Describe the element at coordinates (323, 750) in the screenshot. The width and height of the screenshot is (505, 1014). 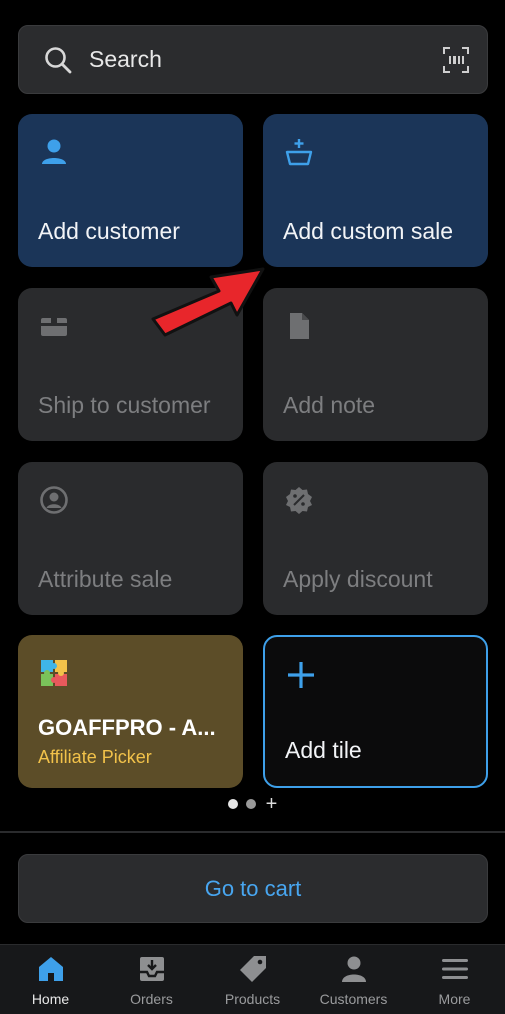
I see `tile-label: Add tile` at that location.